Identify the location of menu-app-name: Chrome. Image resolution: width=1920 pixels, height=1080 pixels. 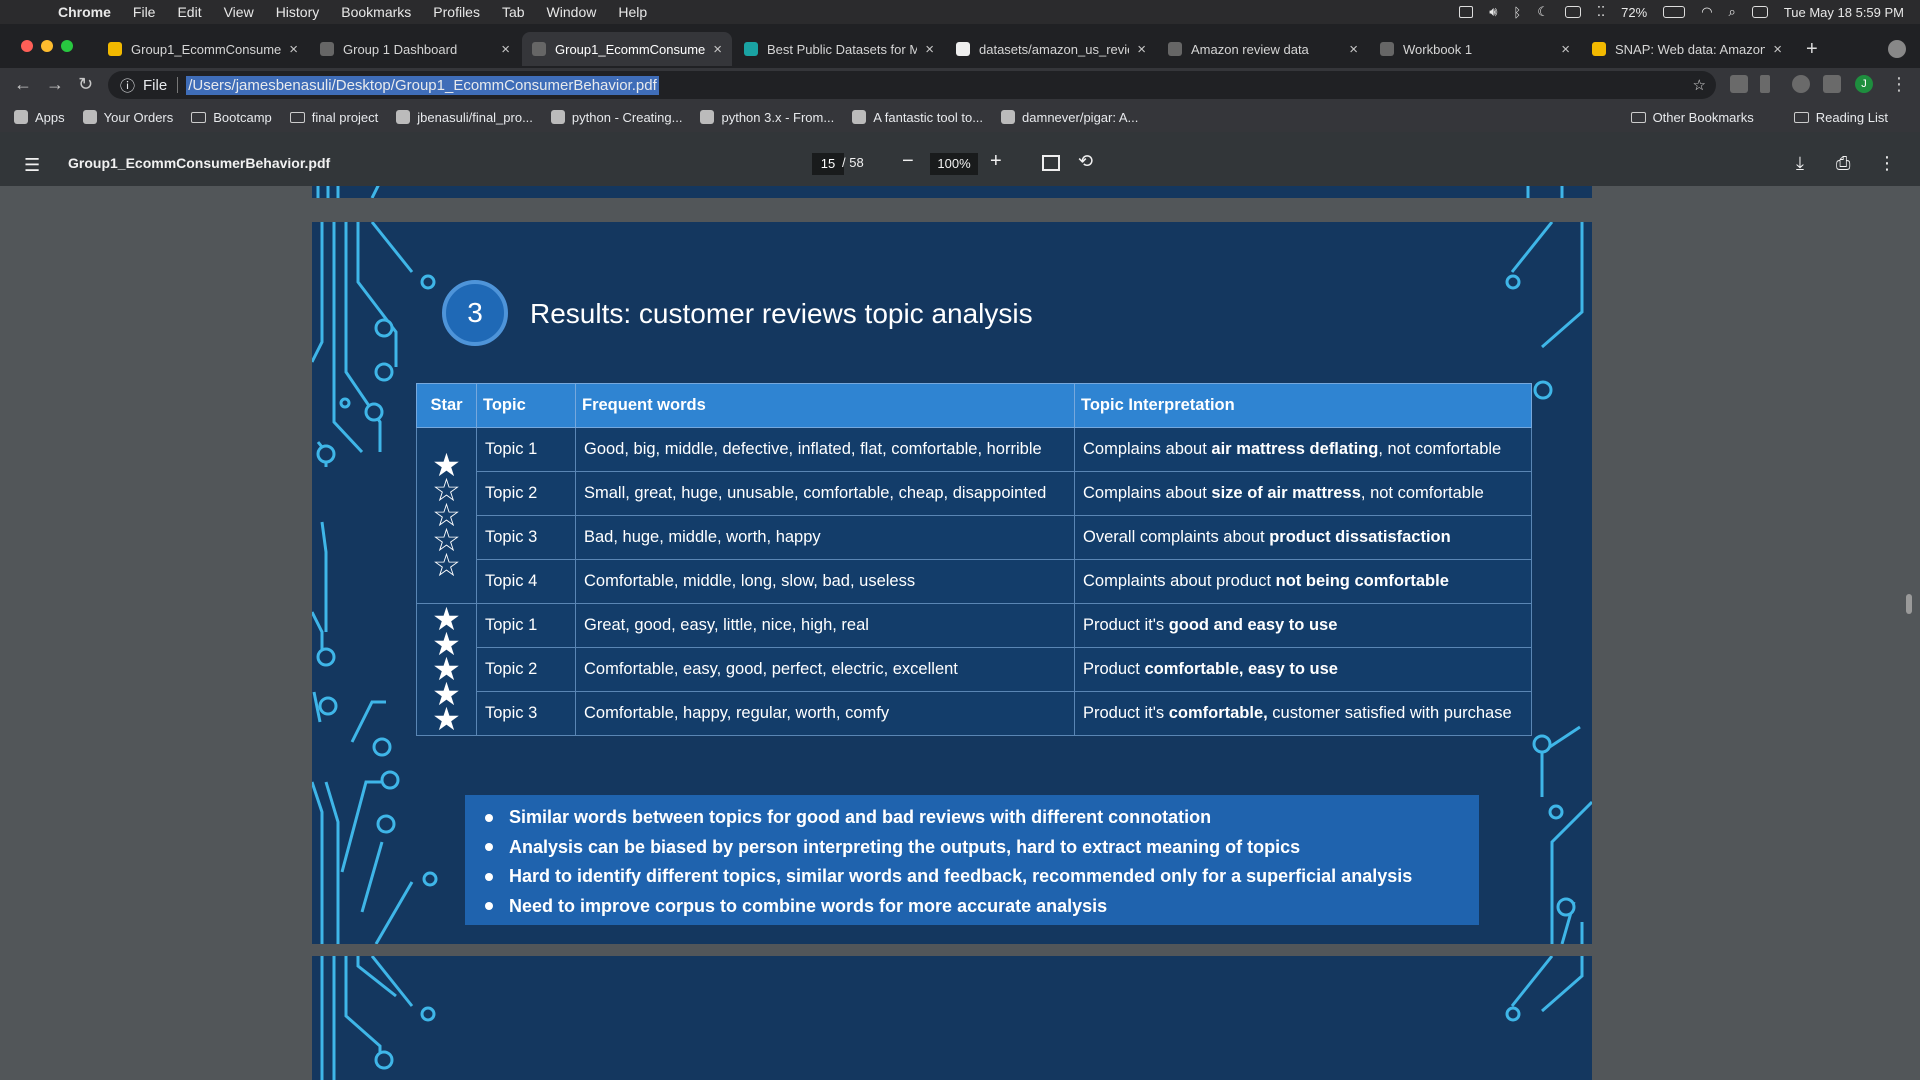
(84, 12).